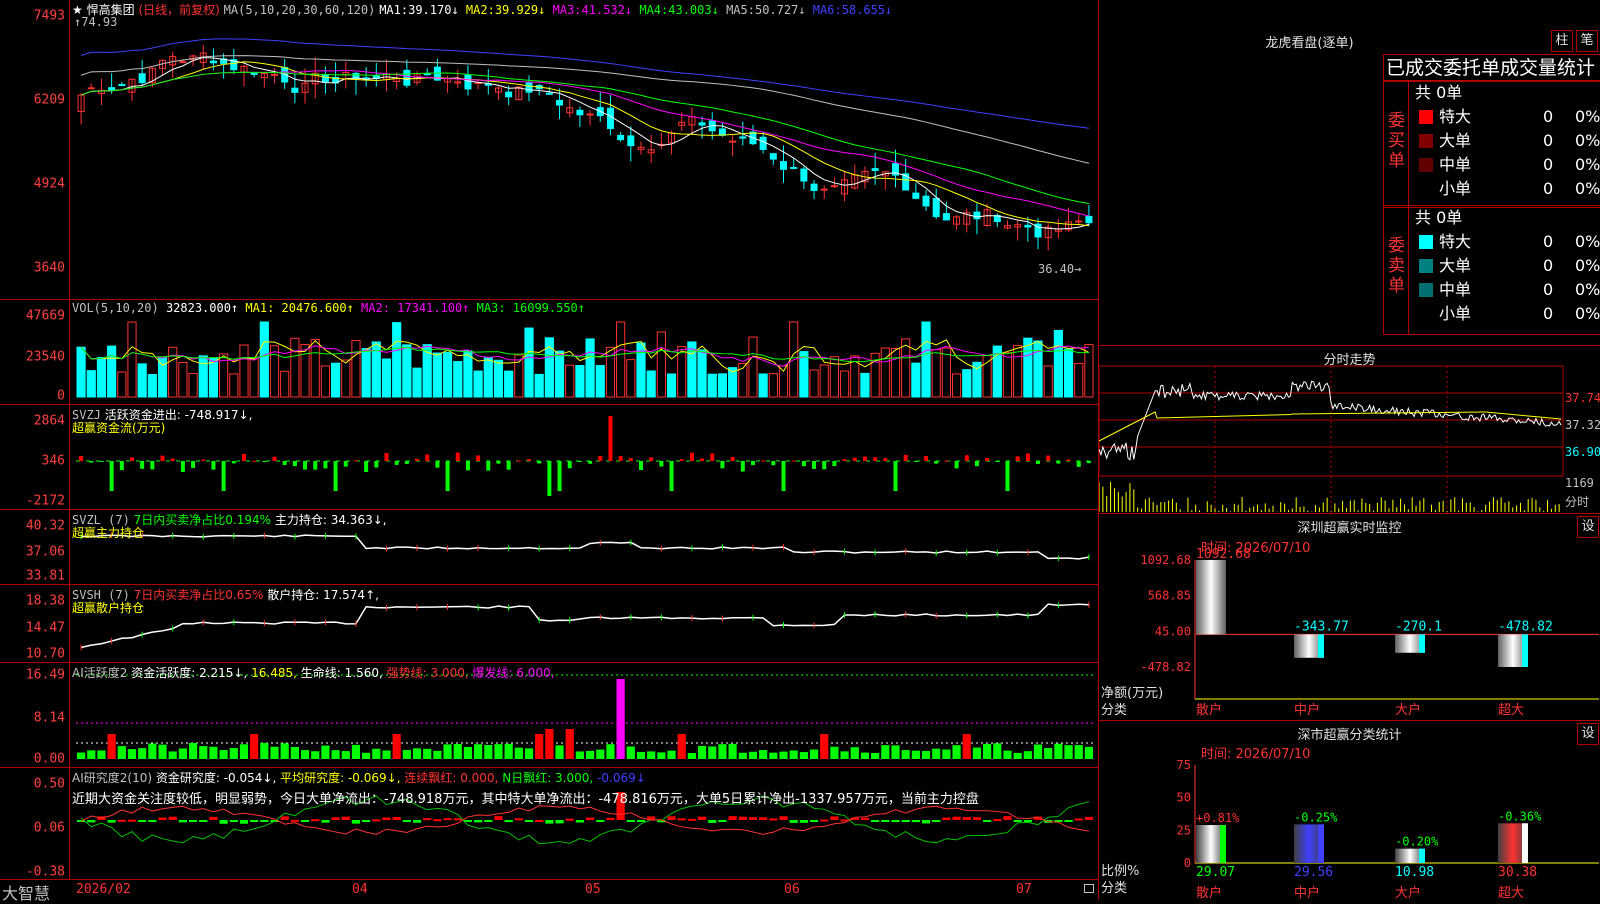 The image size is (1600, 904). Describe the element at coordinates (394, 10) in the screenshot. I see `ma1-name: MA1:` at that location.